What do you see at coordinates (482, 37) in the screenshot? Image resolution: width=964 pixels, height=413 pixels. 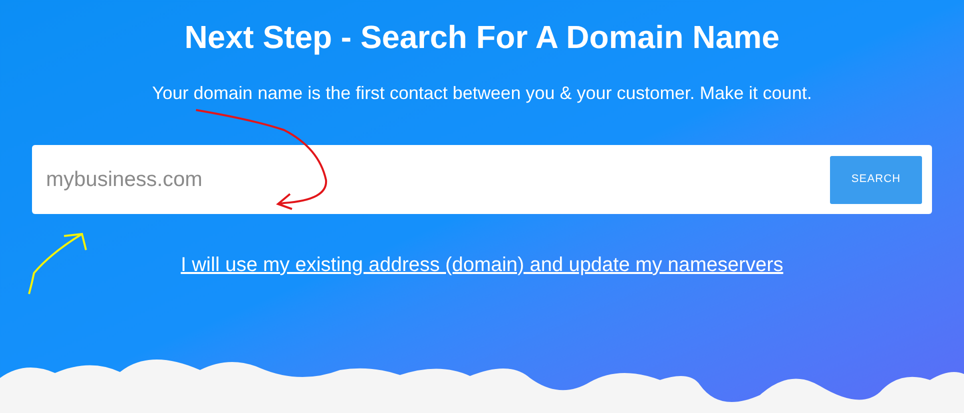 I see `heading: Next Step - Search For A Domain Name` at bounding box center [482, 37].